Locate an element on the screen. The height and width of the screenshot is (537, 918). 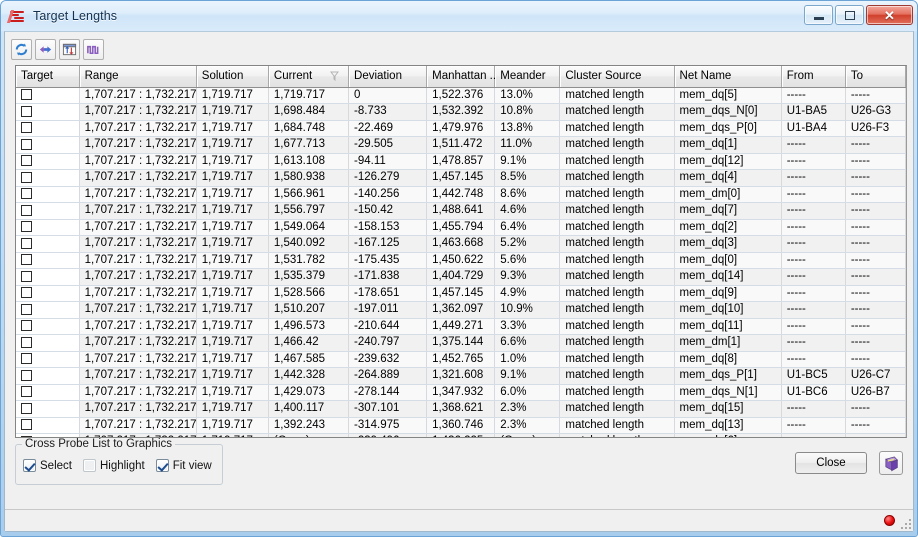
maximize-button is located at coordinates (849, 15).